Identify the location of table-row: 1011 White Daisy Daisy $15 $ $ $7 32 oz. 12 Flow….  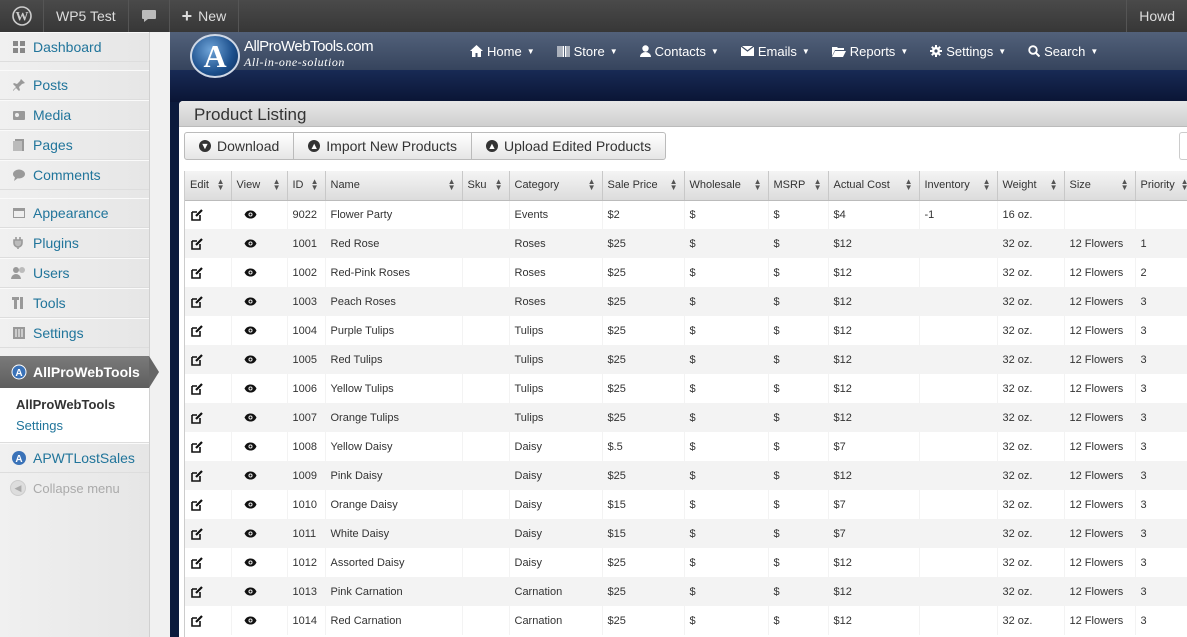
(686, 533).